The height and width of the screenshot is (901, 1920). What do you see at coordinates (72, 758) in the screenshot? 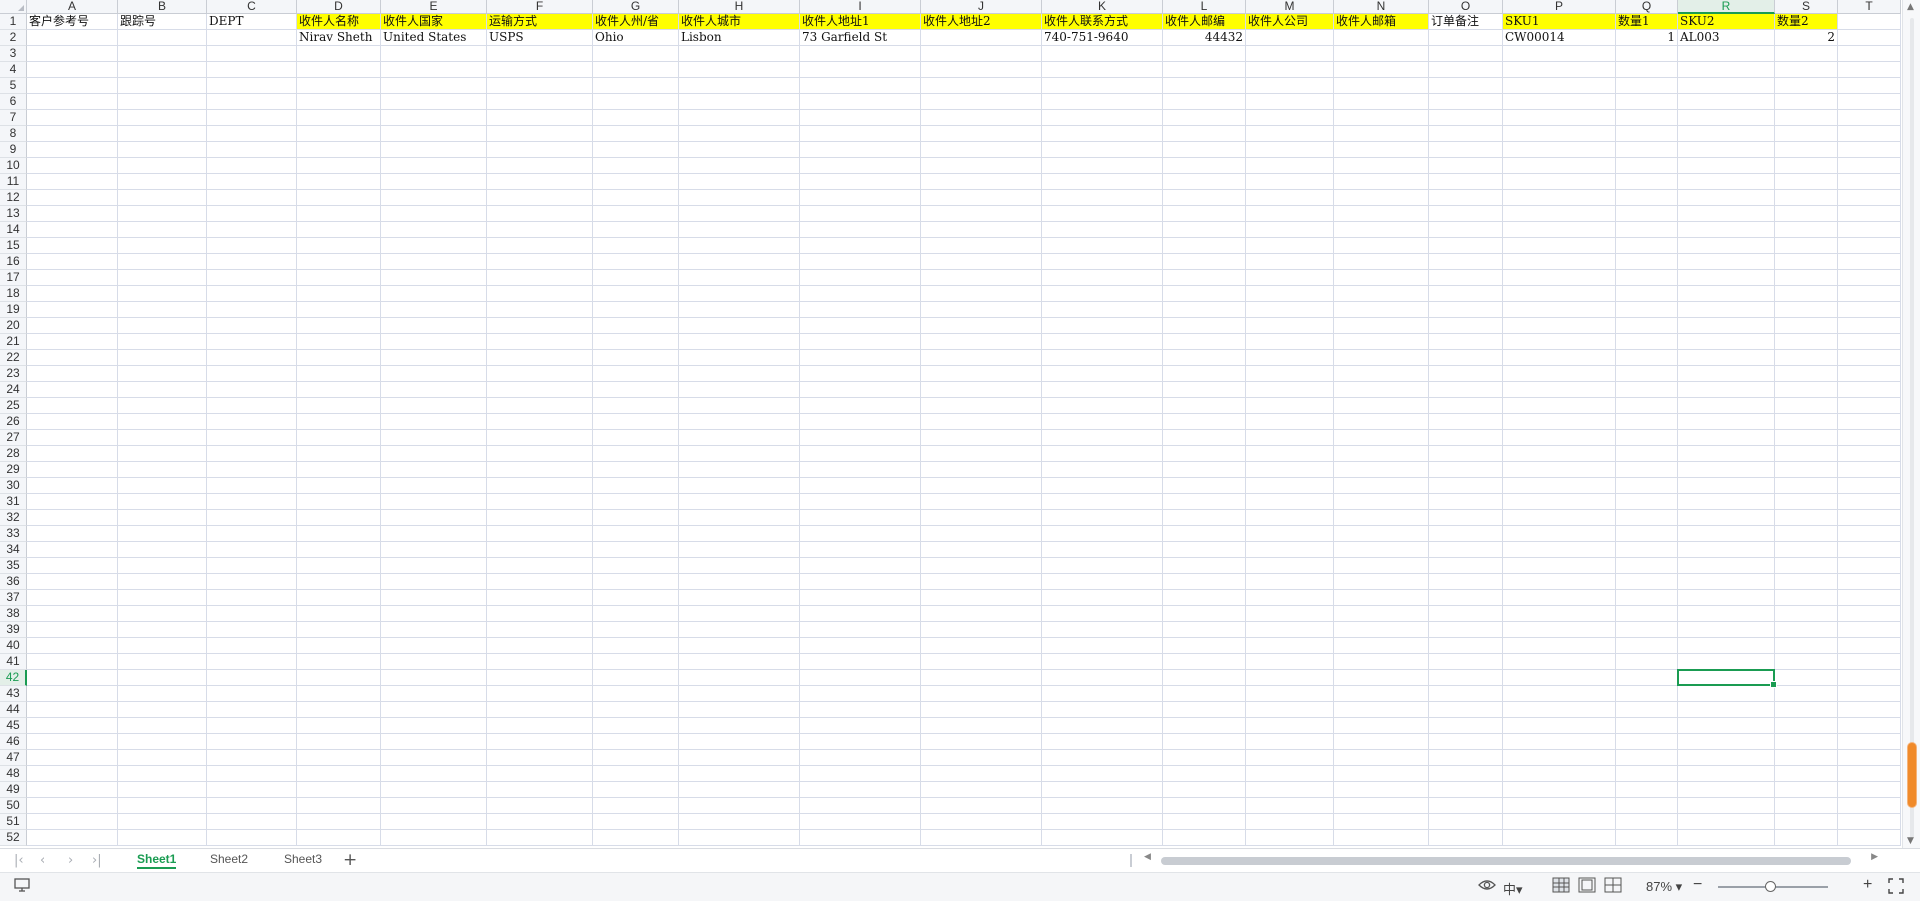
I see `cell-a47` at bounding box center [72, 758].